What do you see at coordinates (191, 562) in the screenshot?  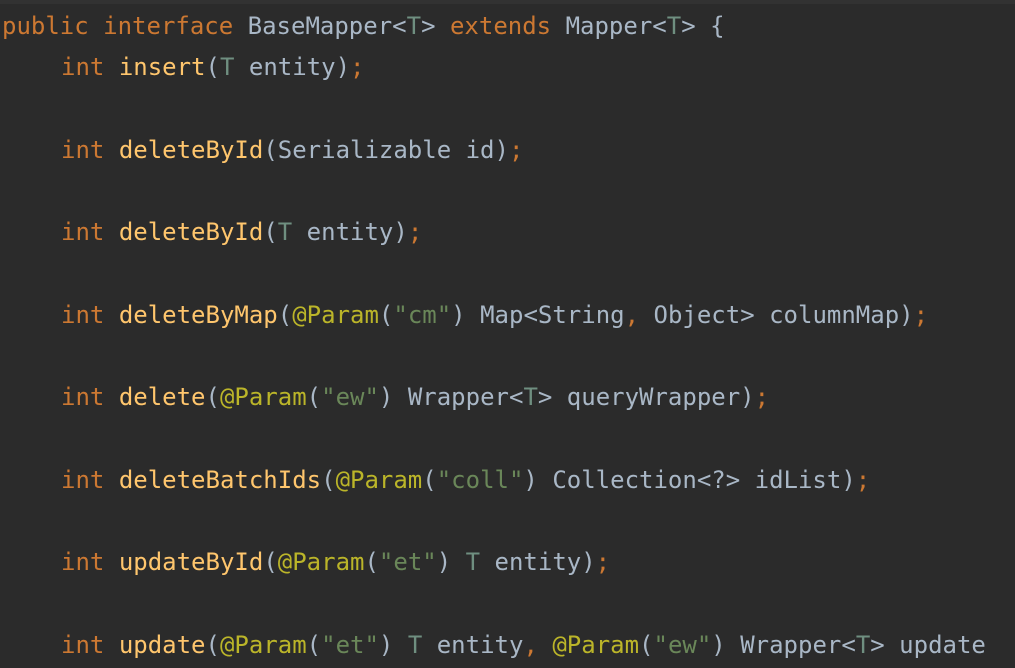 I see `code-method-name: updateById` at bounding box center [191, 562].